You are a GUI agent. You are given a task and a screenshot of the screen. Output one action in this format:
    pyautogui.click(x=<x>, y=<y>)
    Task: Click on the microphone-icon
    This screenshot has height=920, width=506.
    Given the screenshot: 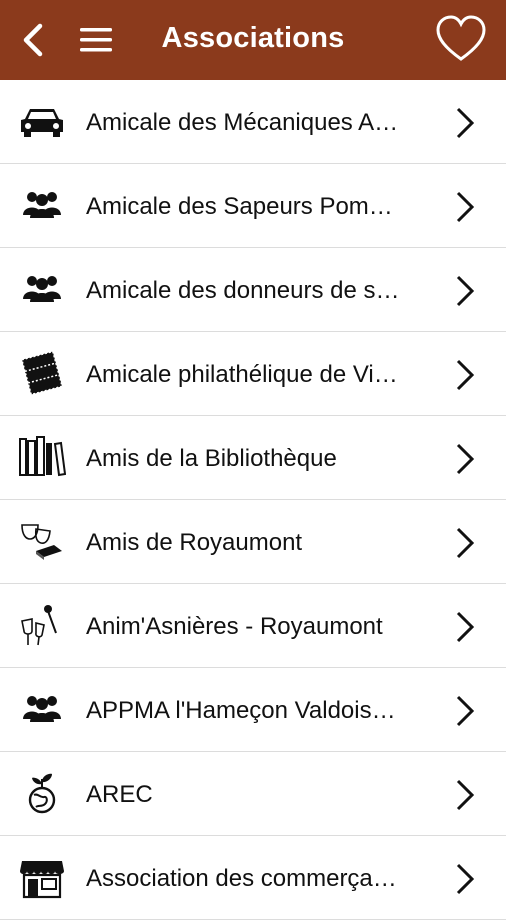 What is the action you would take?
    pyautogui.click(x=42, y=625)
    